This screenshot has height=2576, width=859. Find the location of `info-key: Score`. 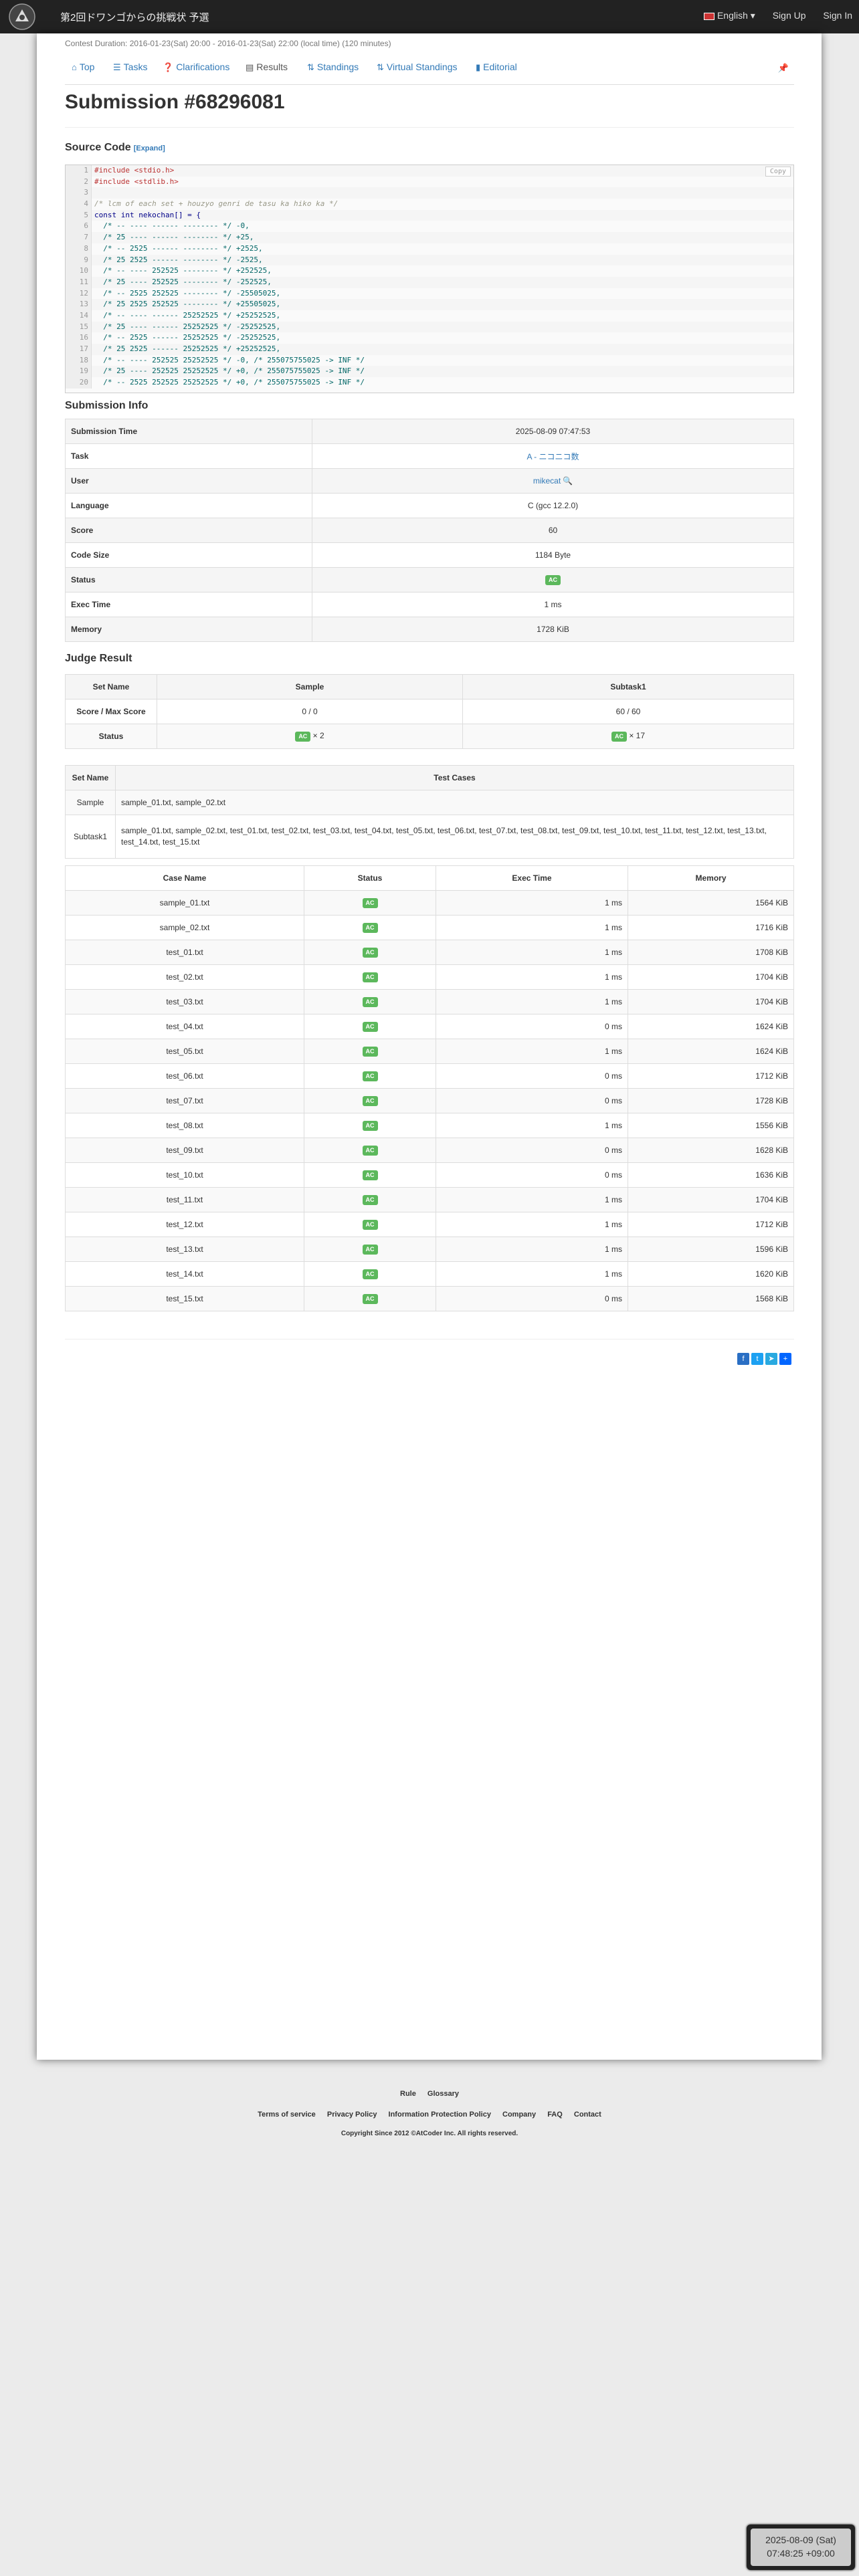

info-key: Score is located at coordinates (188, 530).